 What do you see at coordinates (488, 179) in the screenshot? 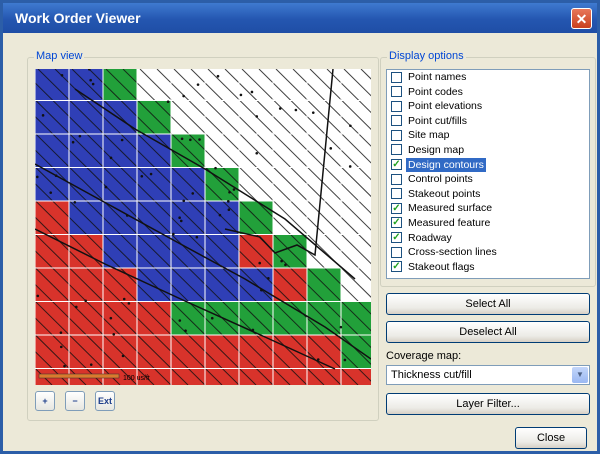
I see `display-option-item: Control points` at bounding box center [488, 179].